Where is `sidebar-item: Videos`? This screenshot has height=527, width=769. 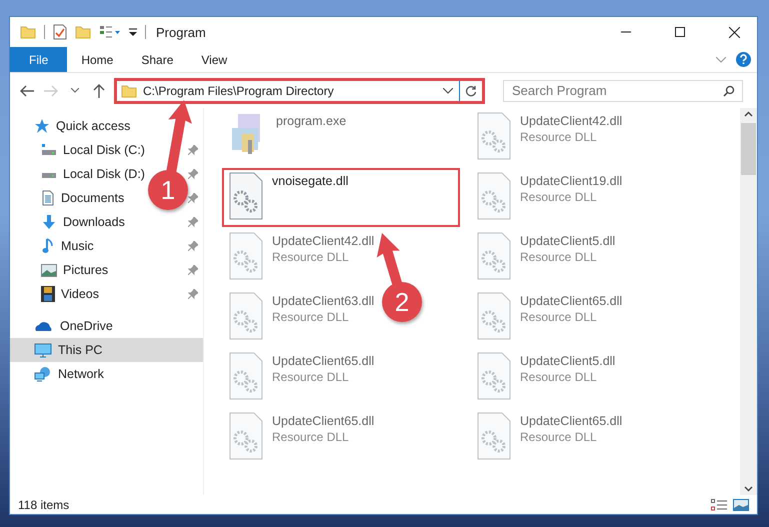 sidebar-item: Videos is located at coordinates (70, 294).